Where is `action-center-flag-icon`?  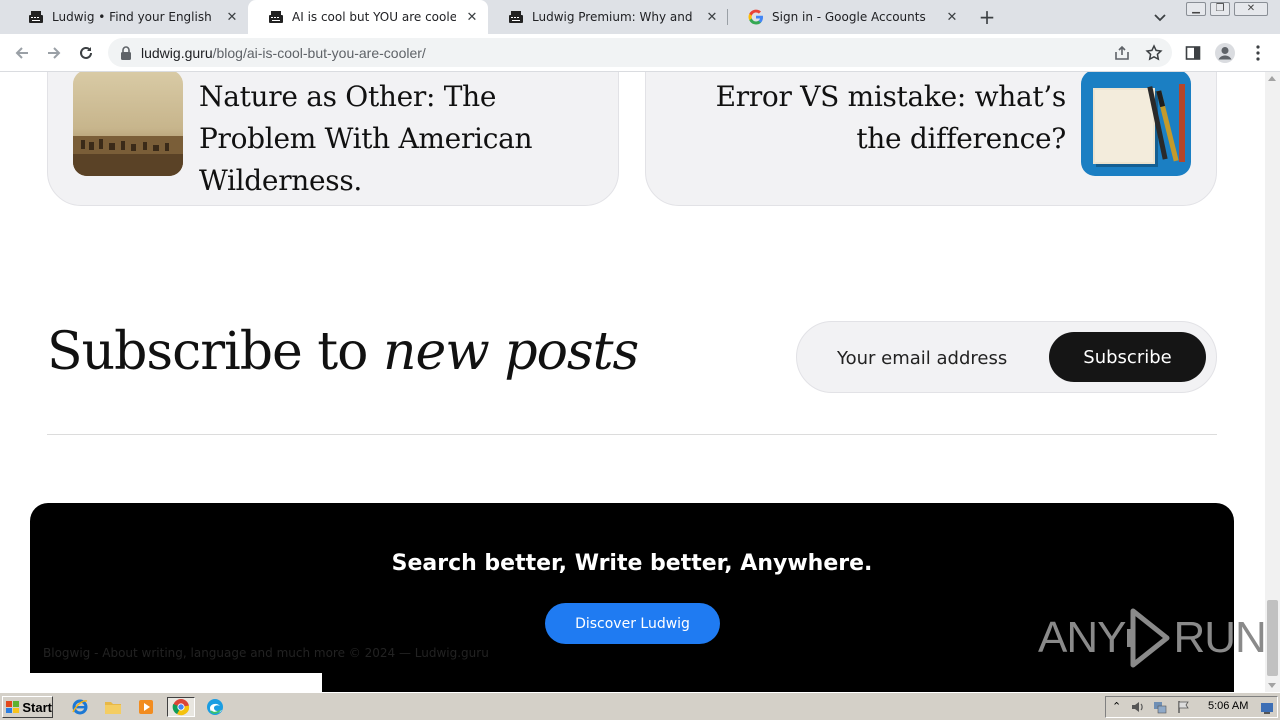 action-center-flag-icon is located at coordinates (1184, 709).